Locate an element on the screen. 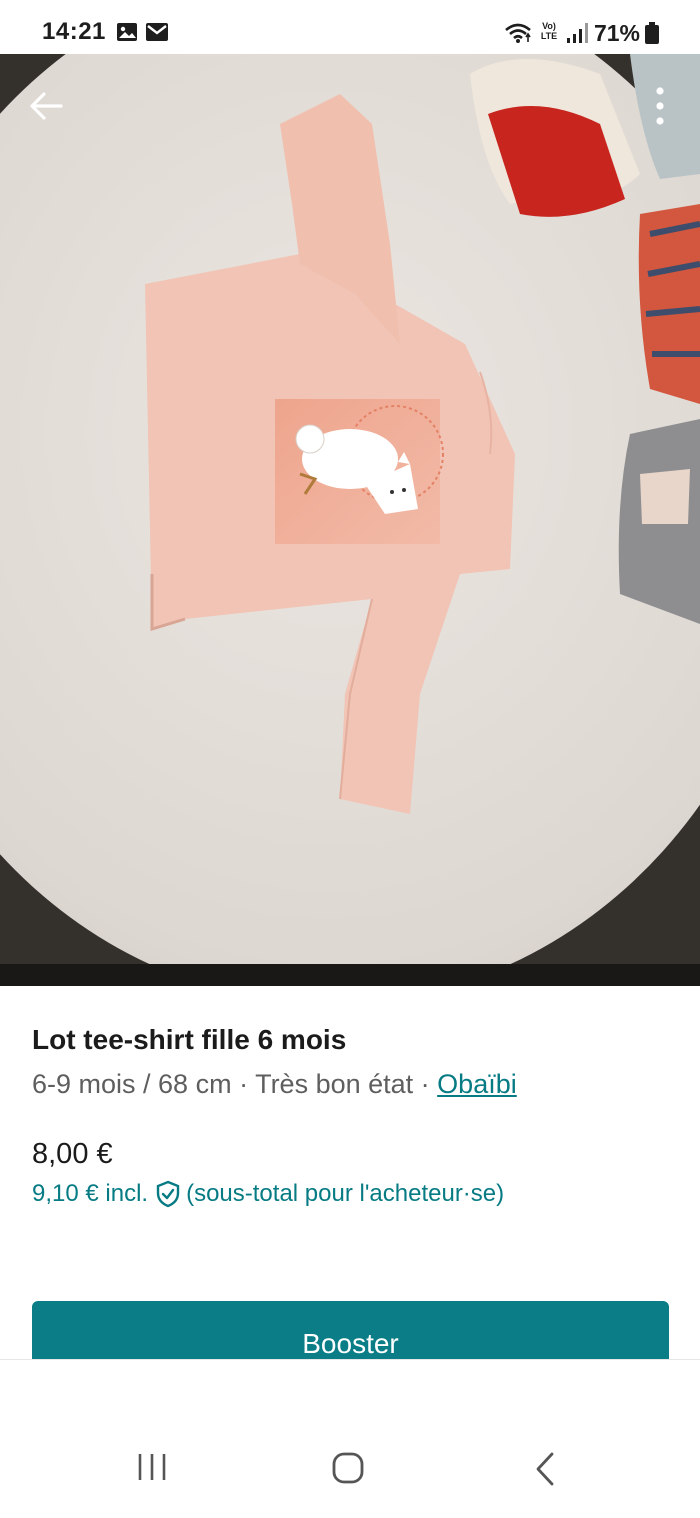  status-time: 14:21 is located at coordinates (74, 31).